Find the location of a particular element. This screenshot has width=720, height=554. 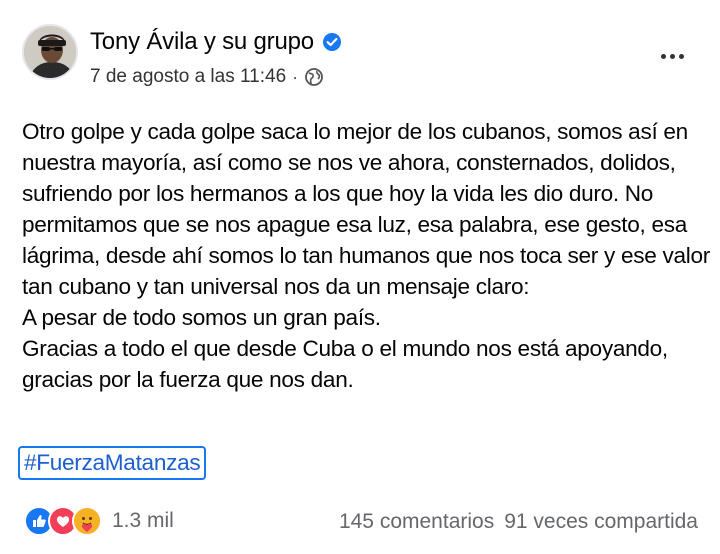

author-row: Tony Ávila y su grupo is located at coordinates (216, 42).